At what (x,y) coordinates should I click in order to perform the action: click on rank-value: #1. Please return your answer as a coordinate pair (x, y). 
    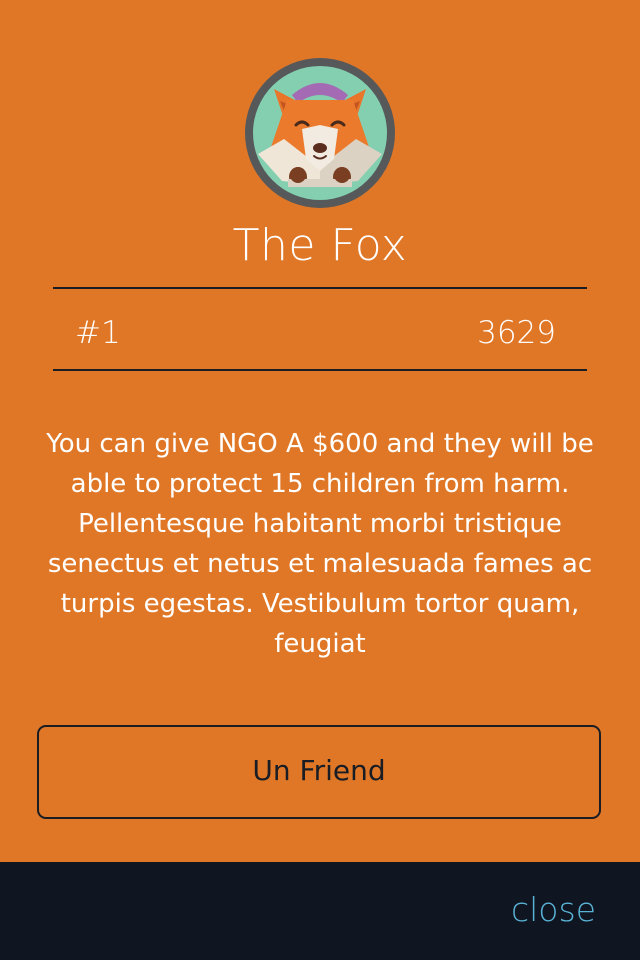
    Looking at the image, I should click on (98, 333).